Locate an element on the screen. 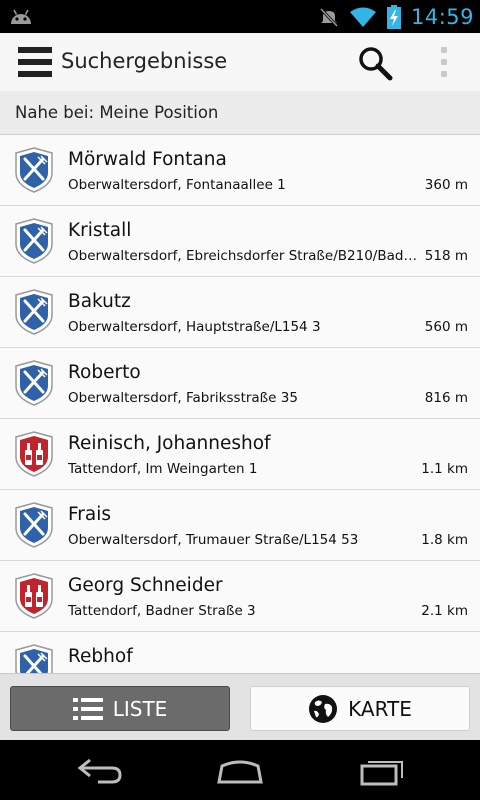 Image resolution: width=480 pixels, height=800 pixels. list-item: Rebhof is located at coordinates (240, 652).